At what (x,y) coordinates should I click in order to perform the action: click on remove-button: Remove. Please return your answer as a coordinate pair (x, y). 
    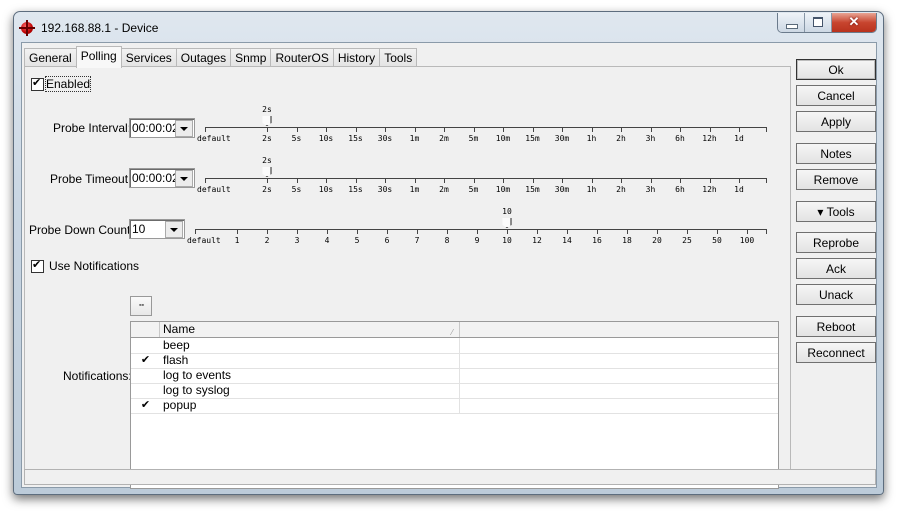
    Looking at the image, I should click on (836, 179).